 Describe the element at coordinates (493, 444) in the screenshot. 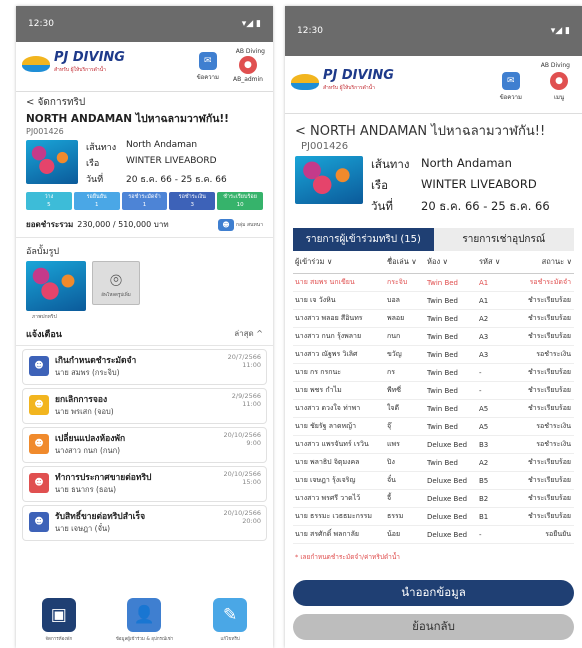

I see `room-code: B3` at that location.